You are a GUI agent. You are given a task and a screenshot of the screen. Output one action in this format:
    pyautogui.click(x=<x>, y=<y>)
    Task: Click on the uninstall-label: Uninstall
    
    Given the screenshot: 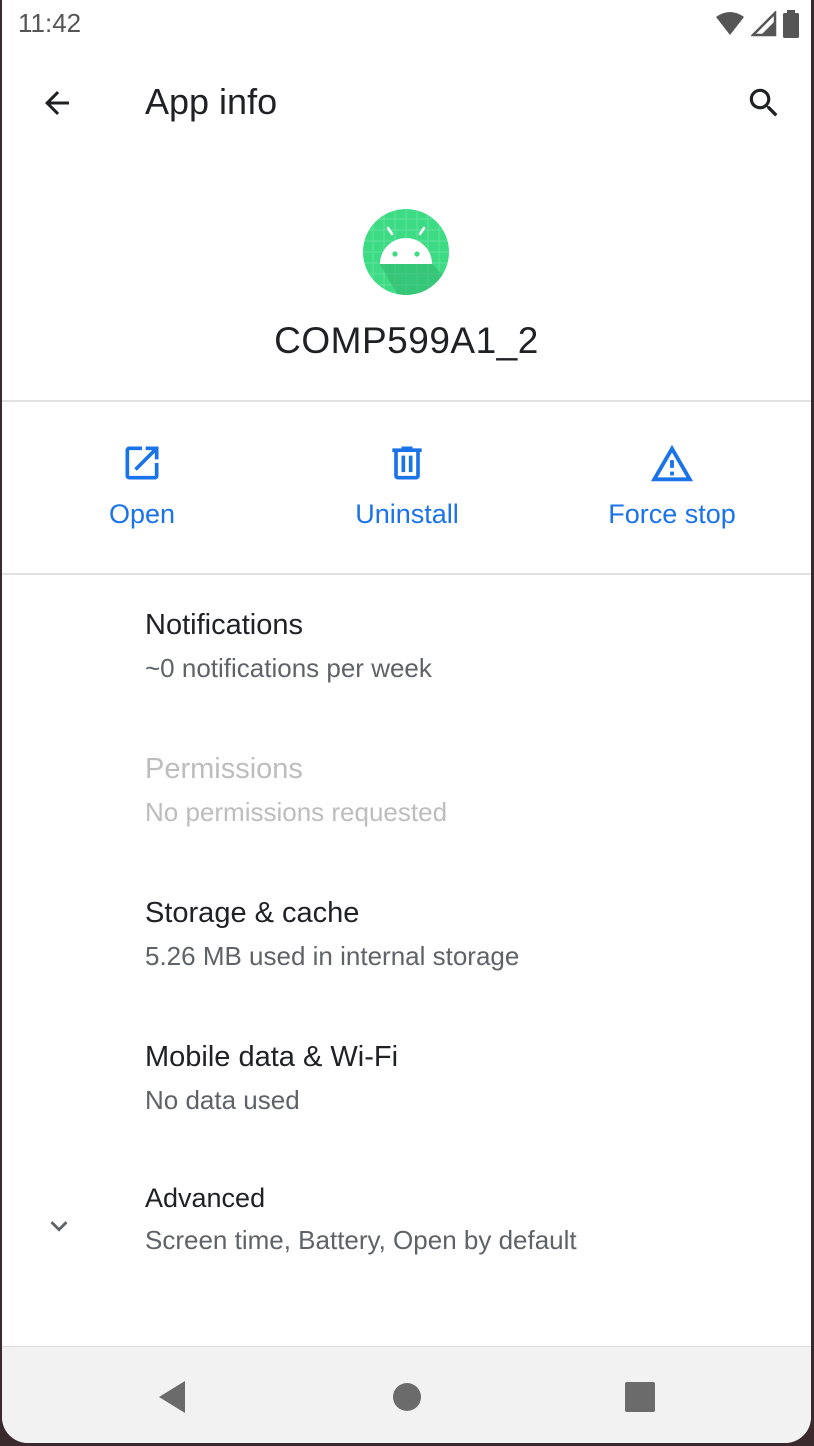 What is the action you would take?
    pyautogui.click(x=407, y=514)
    